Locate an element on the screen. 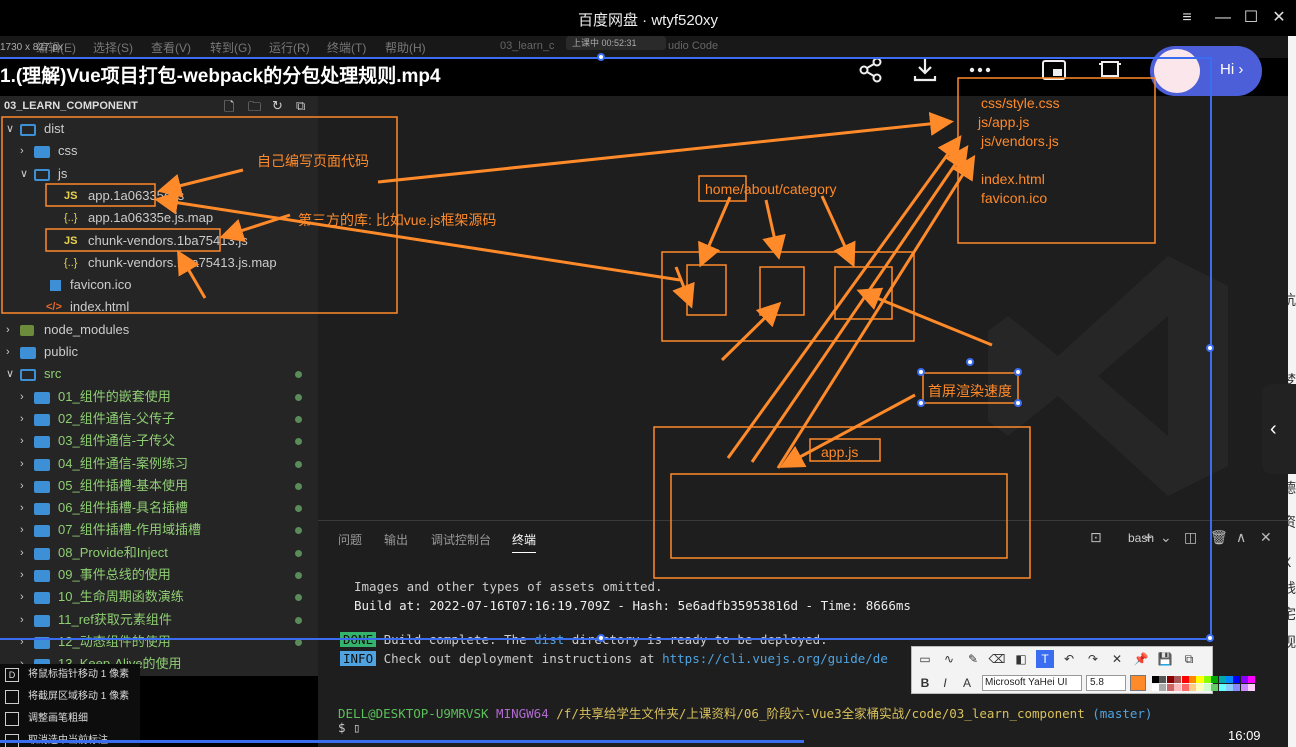 The width and height of the screenshot is (1296, 747). tab-output: 输出 is located at coordinates (396, 539).